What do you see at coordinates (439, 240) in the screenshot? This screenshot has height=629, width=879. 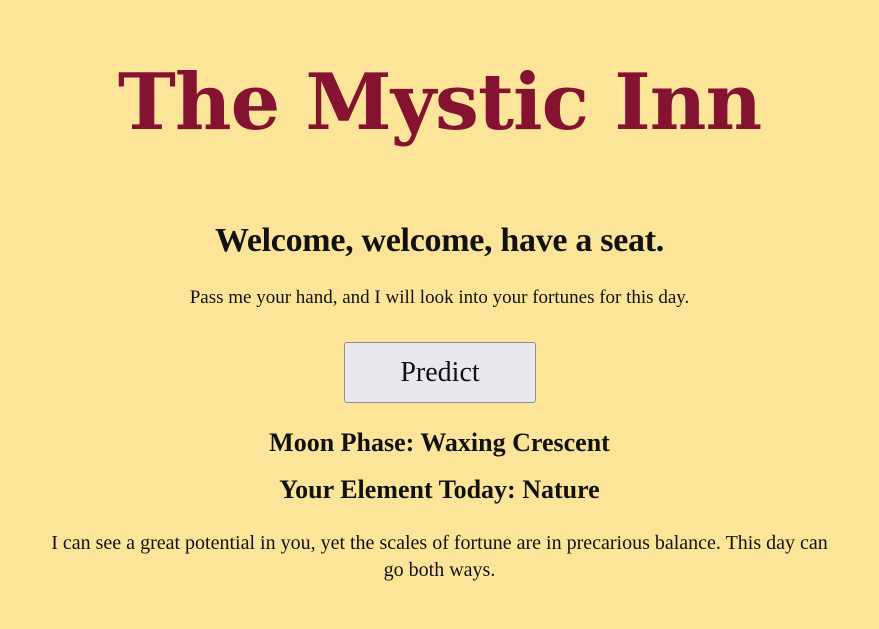 I see `welcome-heading: Welcome, welcome, have a seat.` at bounding box center [439, 240].